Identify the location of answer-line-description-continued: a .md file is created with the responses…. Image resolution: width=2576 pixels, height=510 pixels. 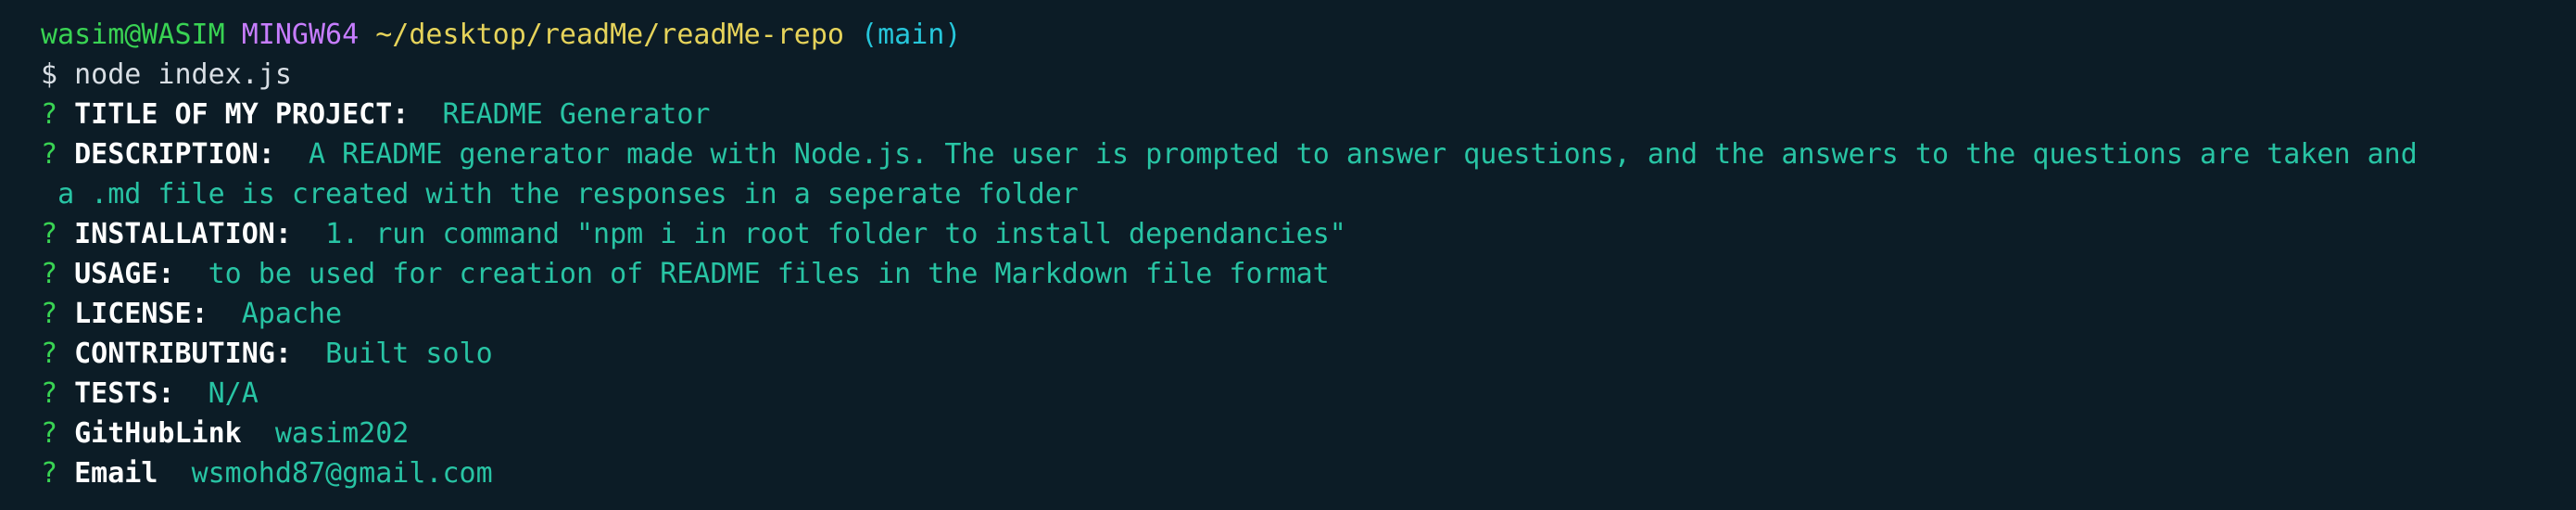
(1309, 194).